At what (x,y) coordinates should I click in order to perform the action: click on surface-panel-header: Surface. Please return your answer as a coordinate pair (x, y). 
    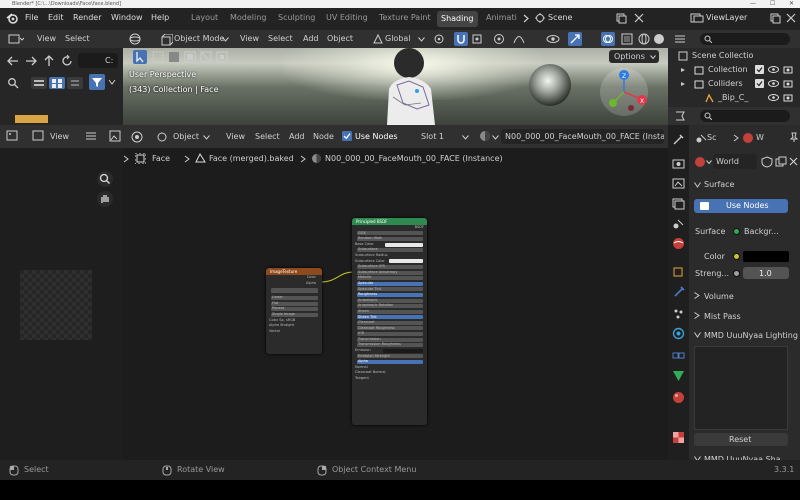
    Looking at the image, I should click on (719, 184).